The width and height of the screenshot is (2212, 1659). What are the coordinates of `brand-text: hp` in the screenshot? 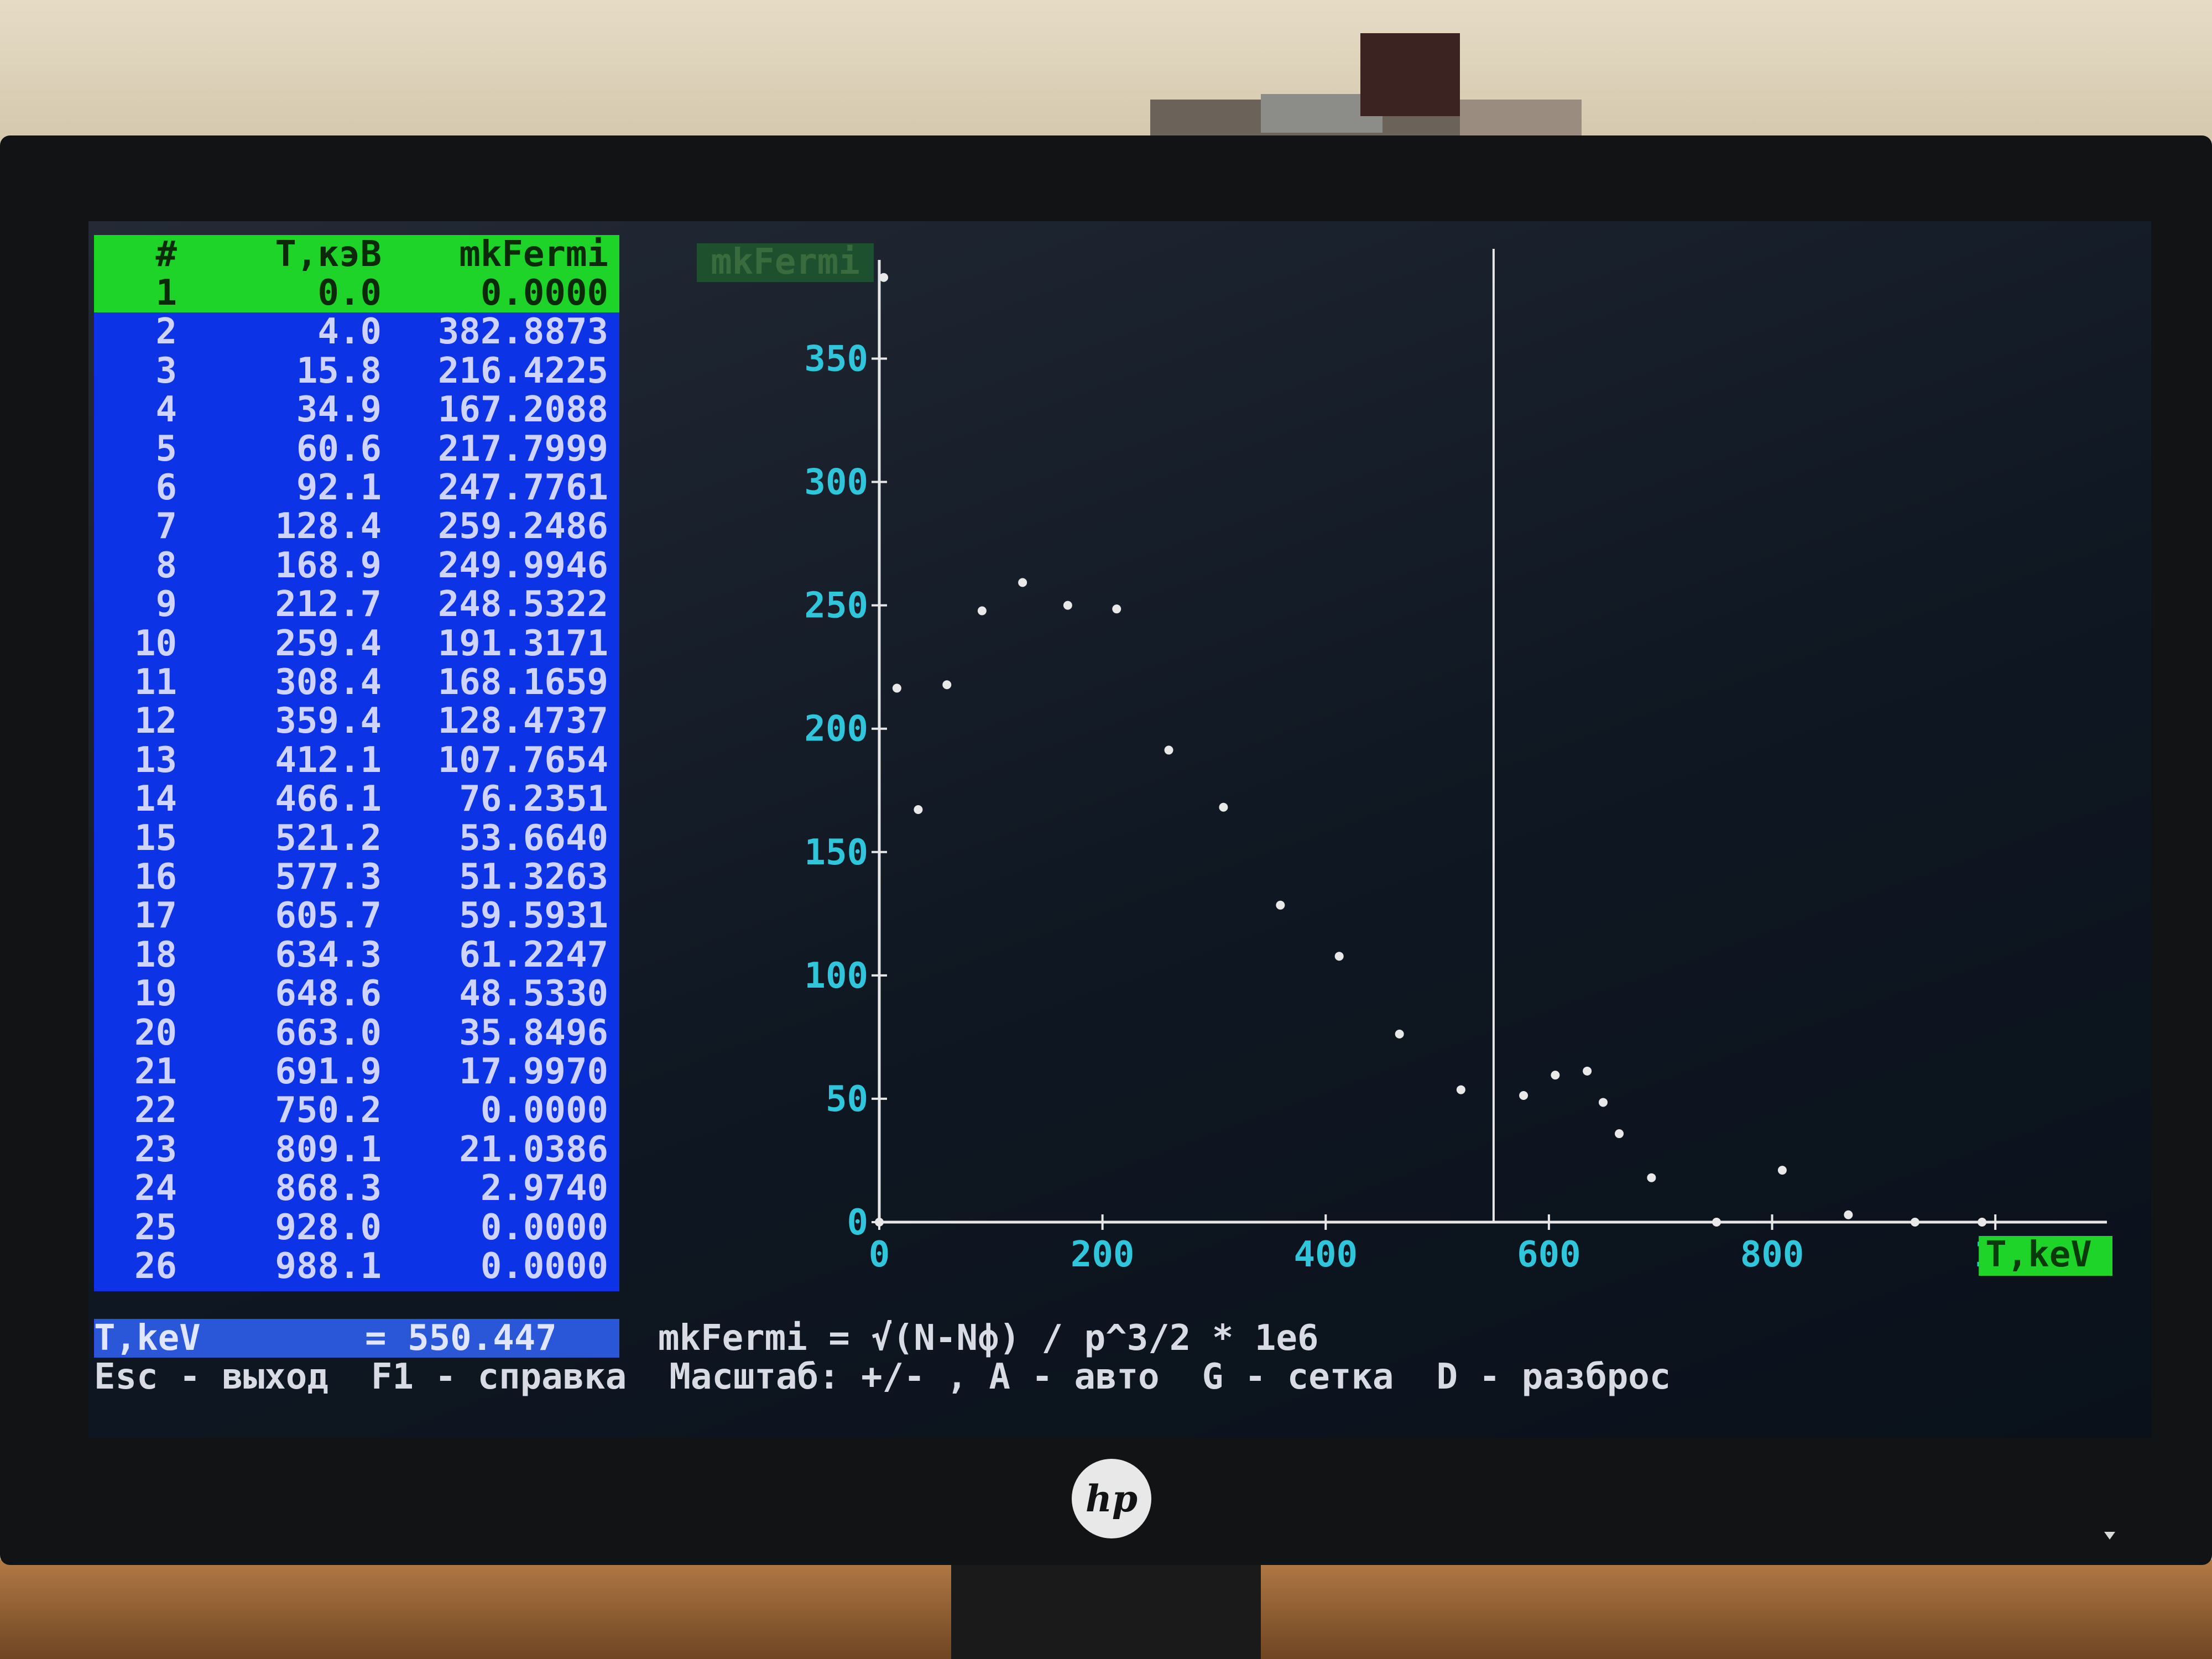 It's located at (1112, 1498).